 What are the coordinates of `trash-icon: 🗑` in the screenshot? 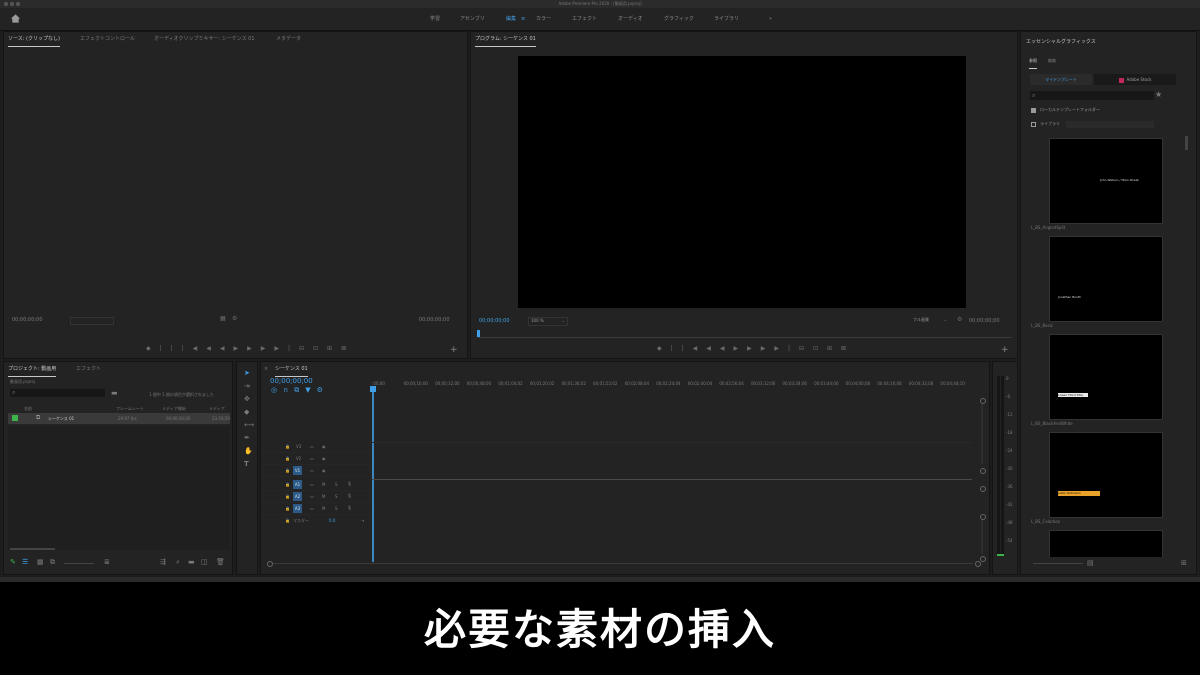 It's located at (220, 562).